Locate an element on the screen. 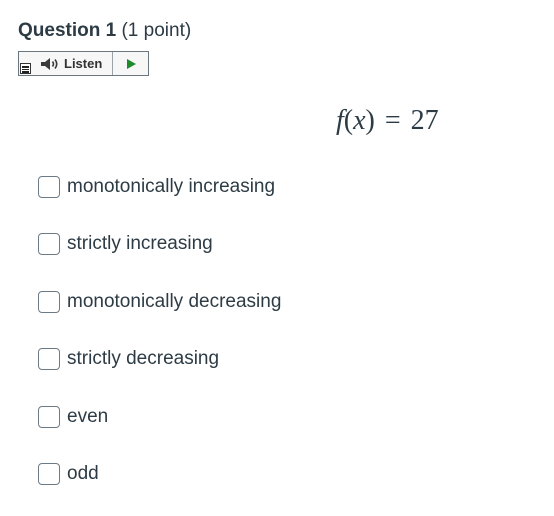 The height and width of the screenshot is (516, 554). listen-label: Listen is located at coordinates (83, 63).